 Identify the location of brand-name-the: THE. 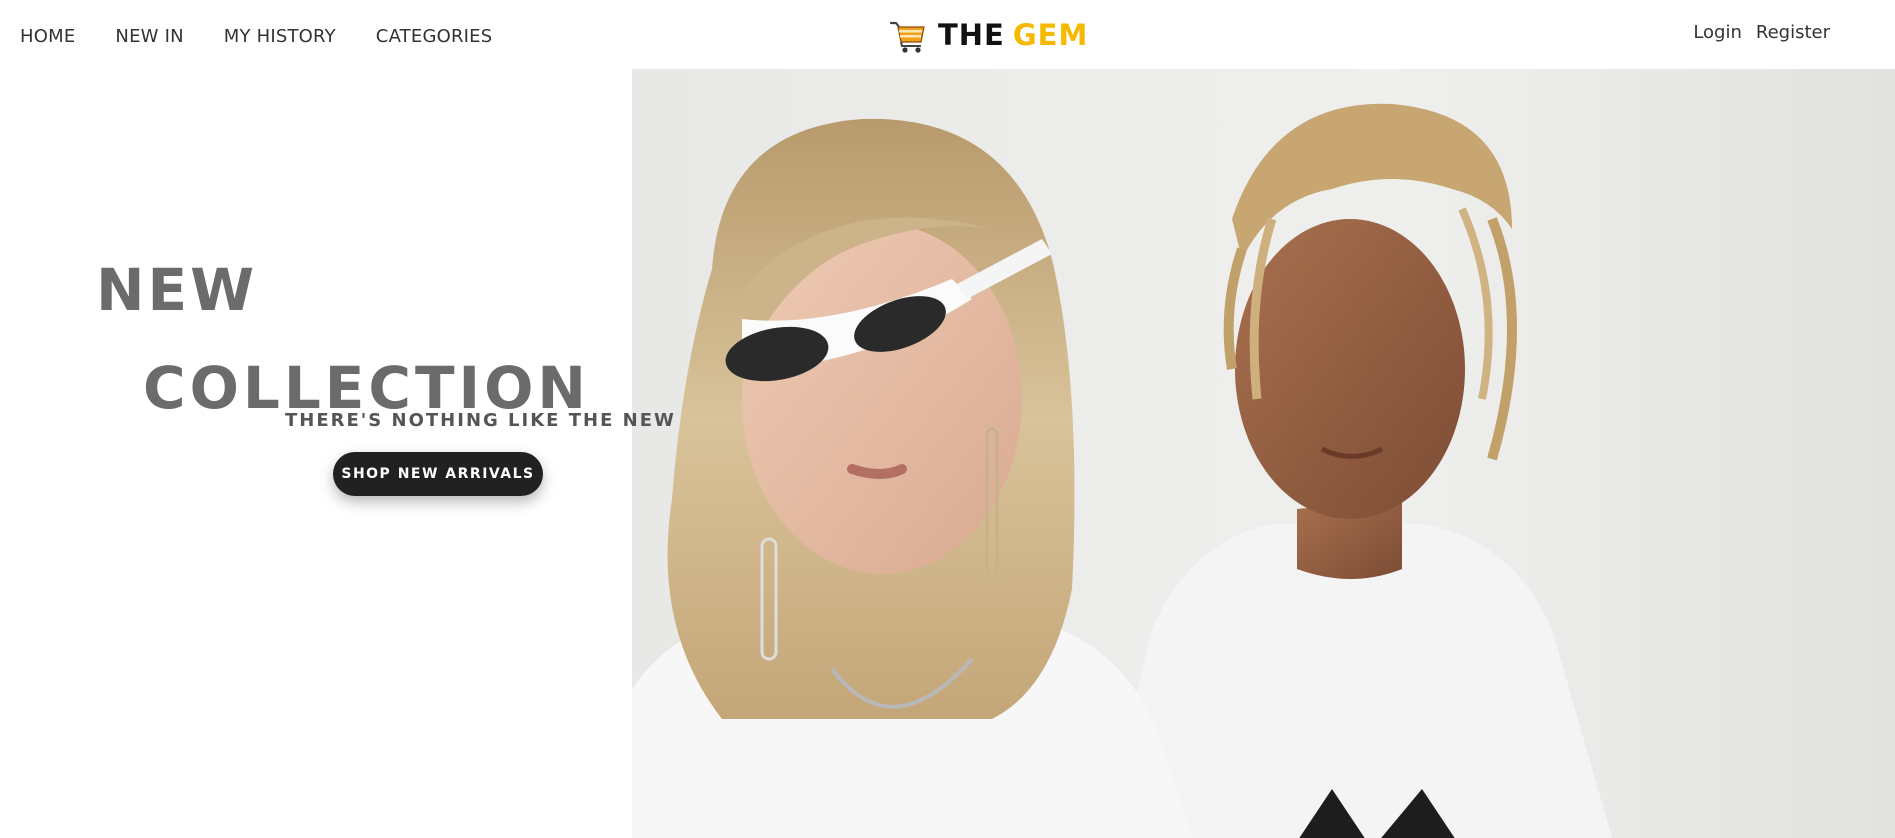
(971, 35).